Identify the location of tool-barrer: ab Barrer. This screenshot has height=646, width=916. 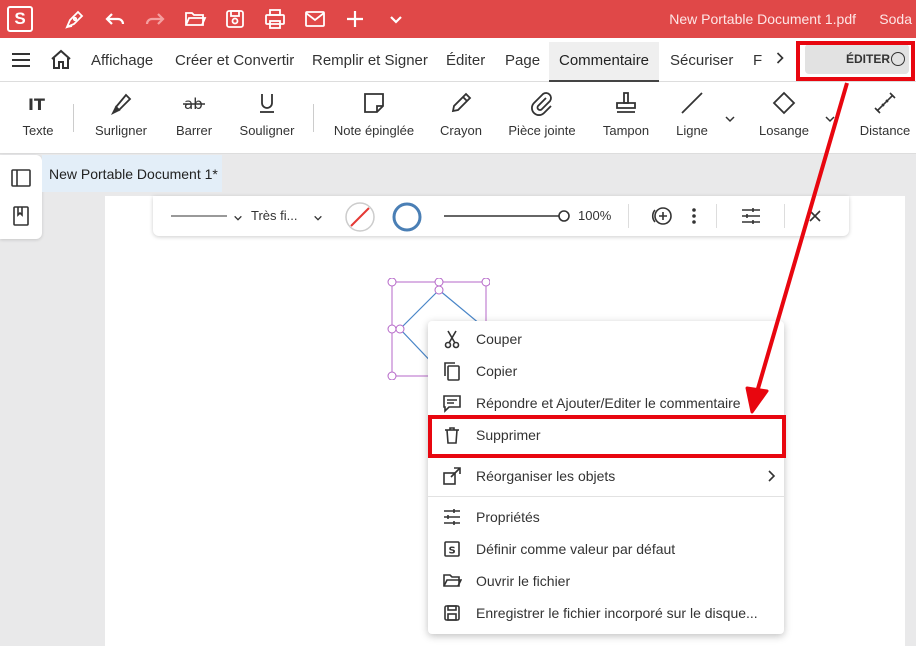
(194, 114).